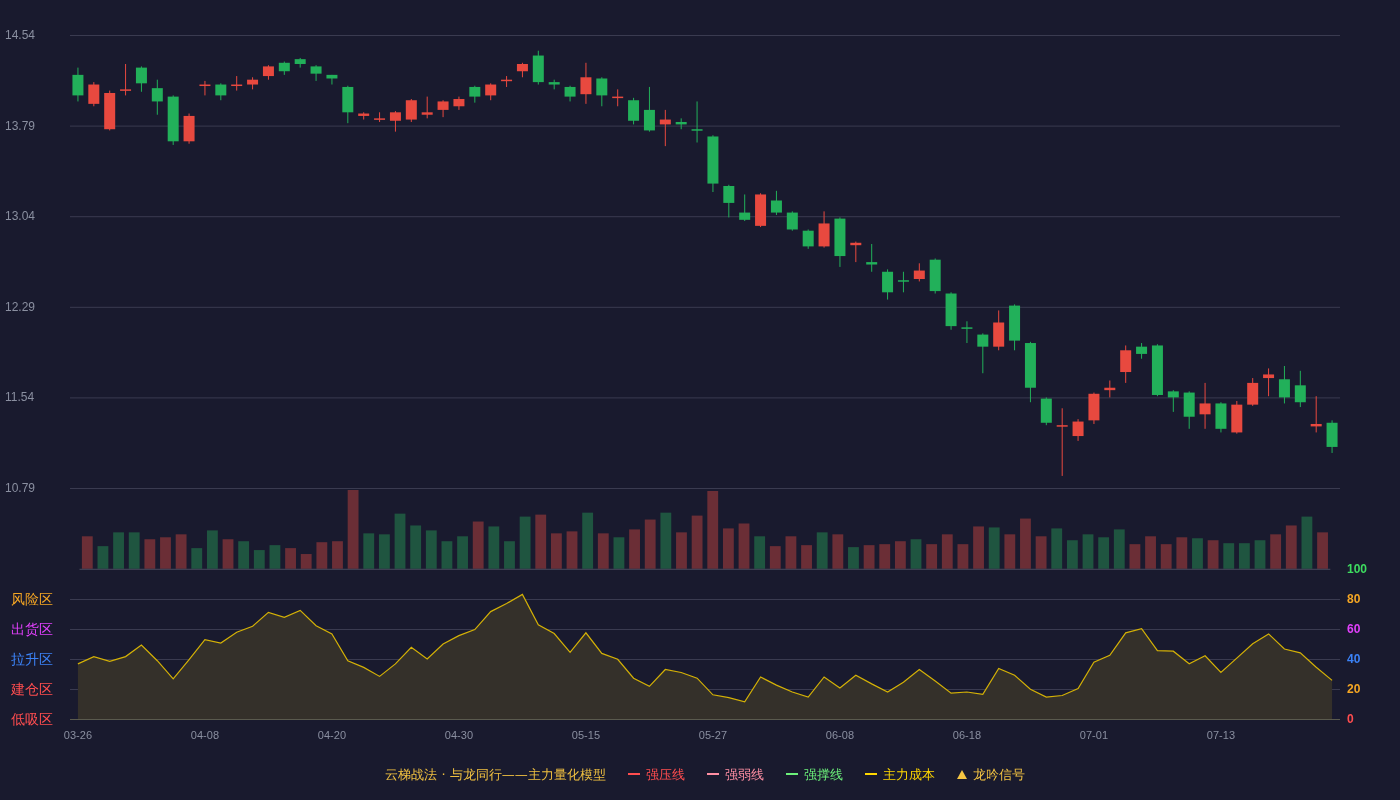  Describe the element at coordinates (20, 488) in the screenshot. I see `axis-label: 10.79` at that location.